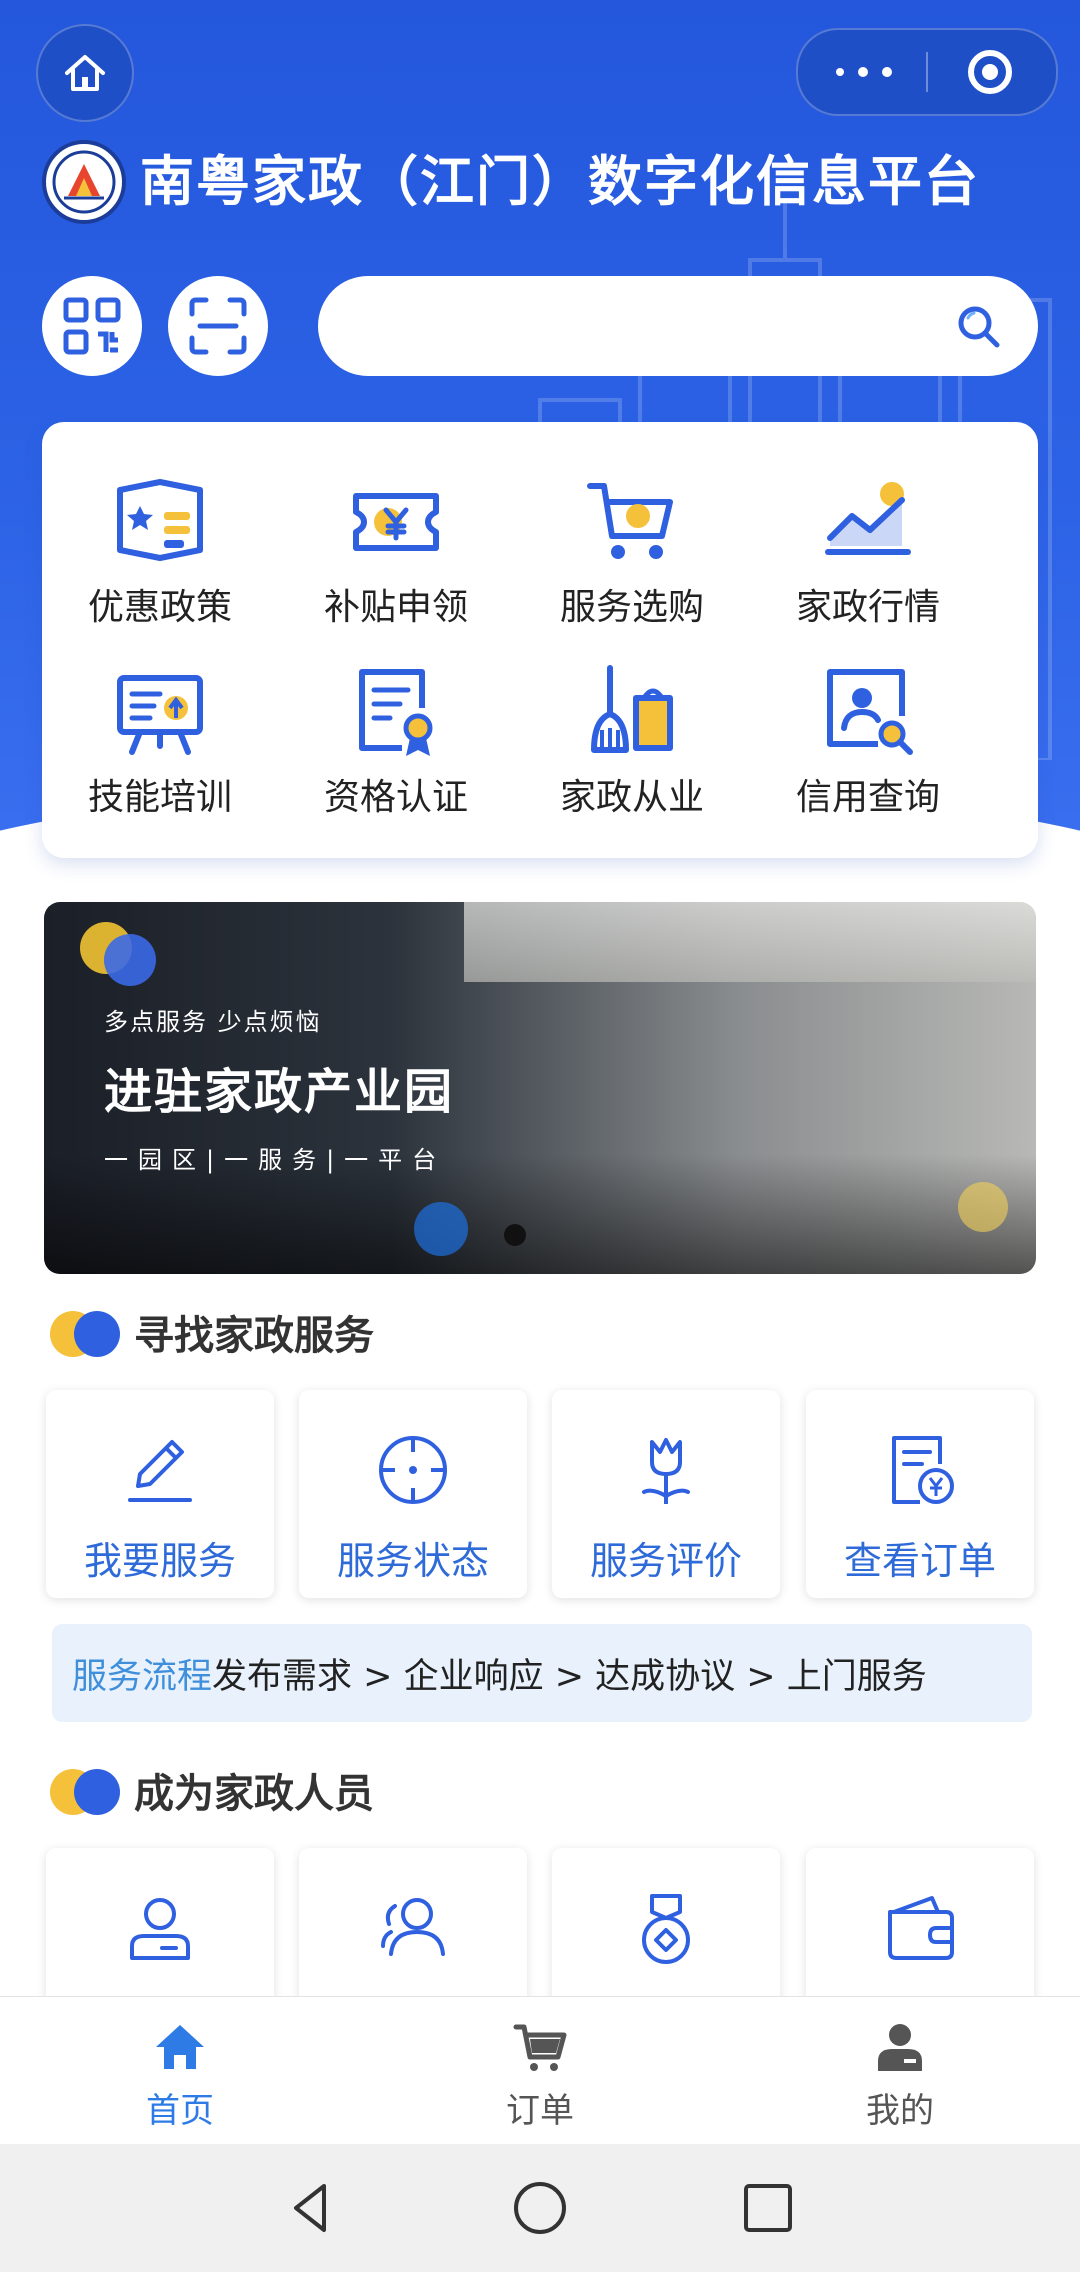 This screenshot has height=2272, width=1080. What do you see at coordinates (560, 181) in the screenshot?
I see `page-title: 南粤家政（江门）数字化信息平台` at bounding box center [560, 181].